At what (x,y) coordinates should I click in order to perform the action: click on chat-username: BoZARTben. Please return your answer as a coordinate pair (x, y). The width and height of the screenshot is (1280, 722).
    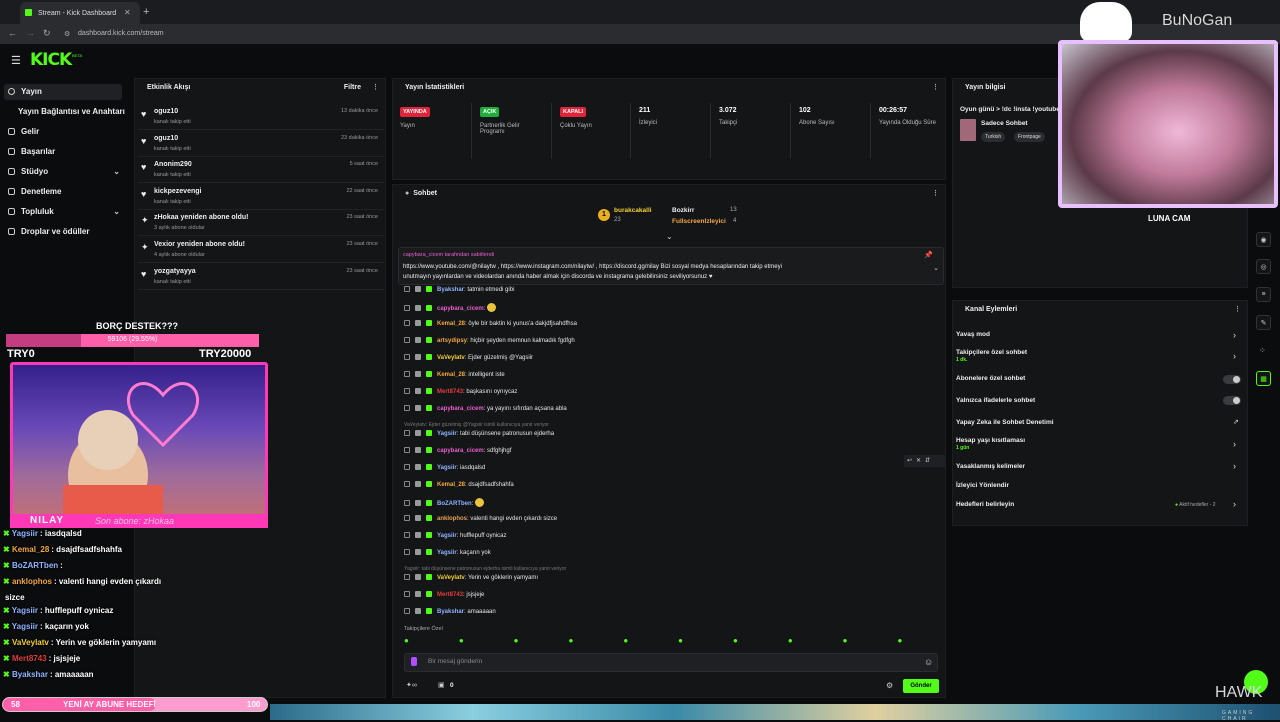
    Looking at the image, I should click on (454, 504).